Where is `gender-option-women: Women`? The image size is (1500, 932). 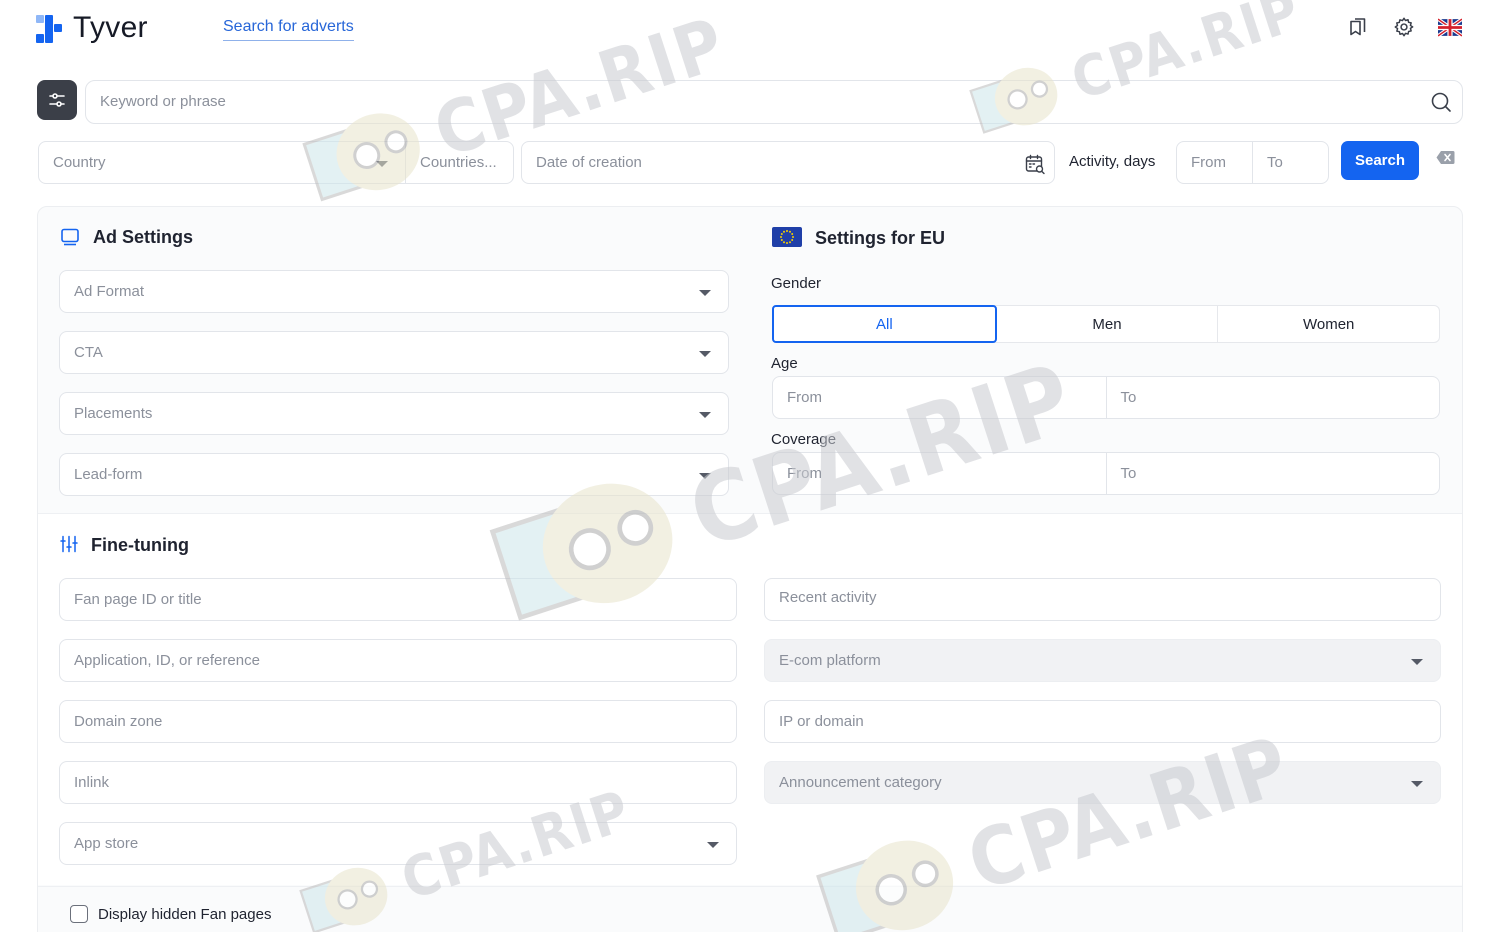
gender-option-women: Women is located at coordinates (1328, 324).